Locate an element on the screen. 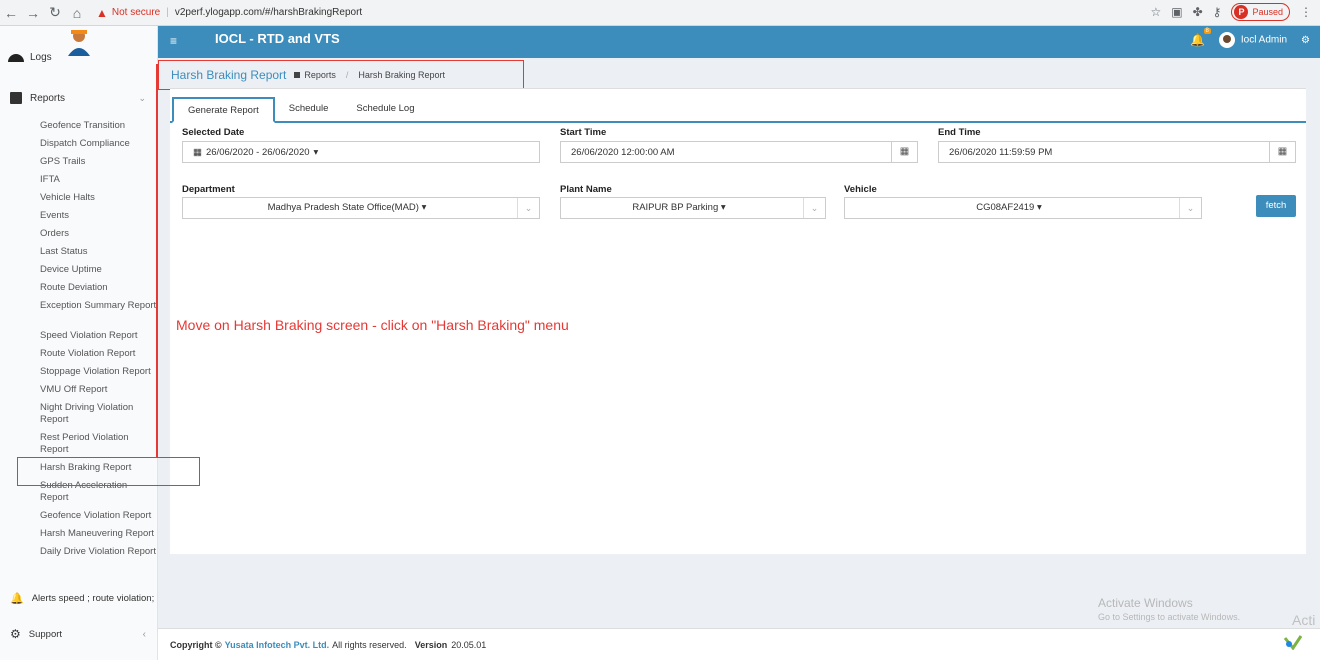 This screenshot has height=660, width=1320. app-title: IOCL - RTD and VTS is located at coordinates (277, 38).